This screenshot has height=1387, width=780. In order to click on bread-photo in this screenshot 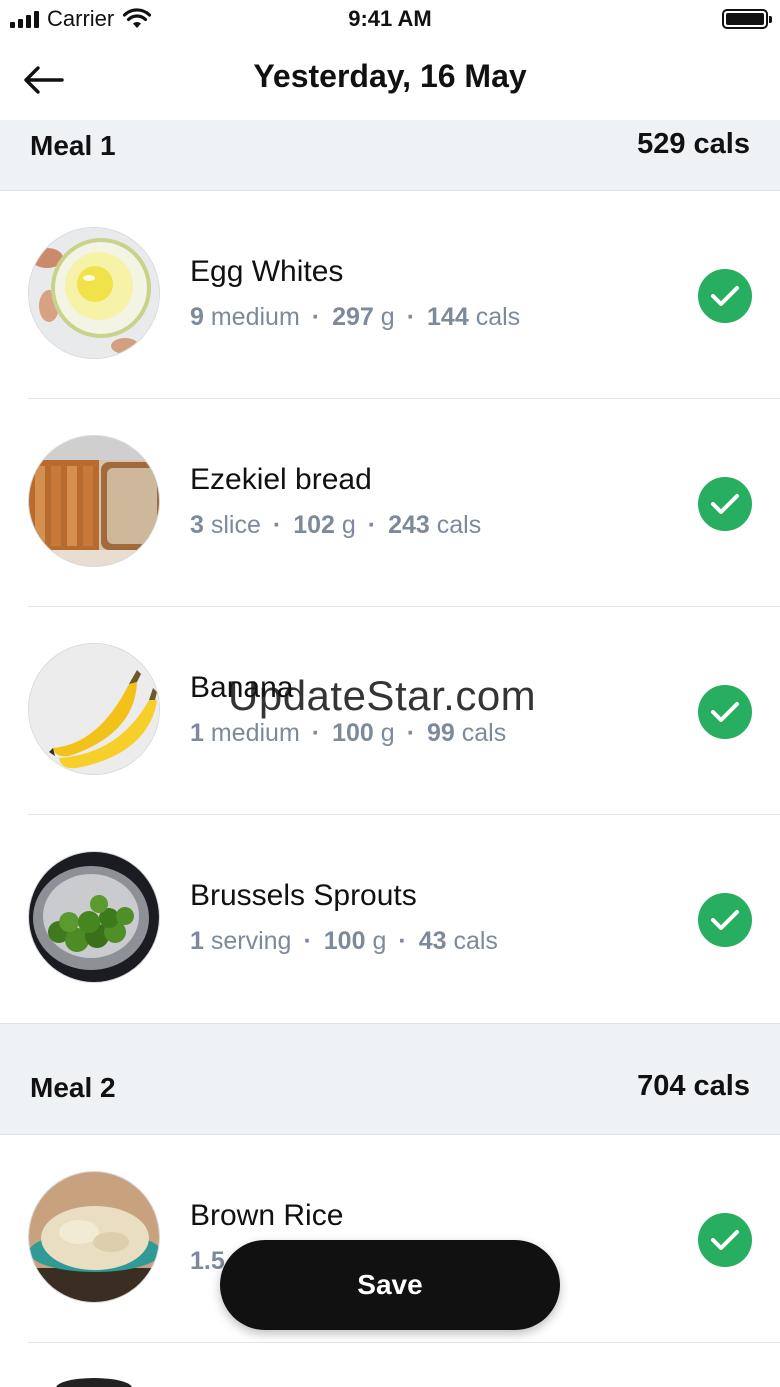, I will do `click(94, 501)`.